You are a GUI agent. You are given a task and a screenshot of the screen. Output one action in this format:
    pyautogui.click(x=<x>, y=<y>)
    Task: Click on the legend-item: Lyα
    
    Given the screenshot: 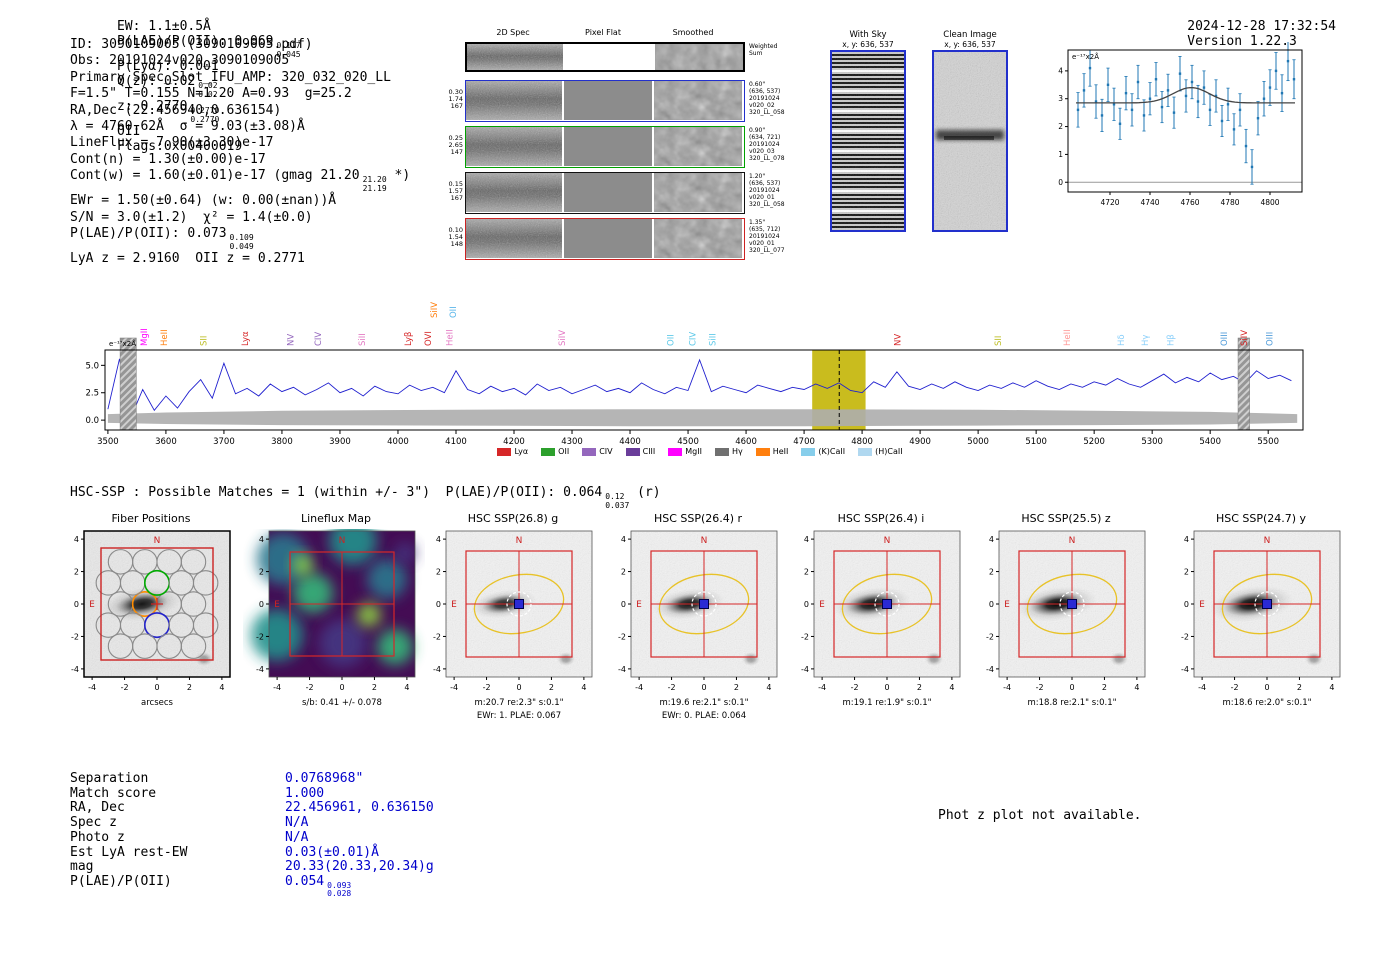 What is the action you would take?
    pyautogui.click(x=512, y=451)
    